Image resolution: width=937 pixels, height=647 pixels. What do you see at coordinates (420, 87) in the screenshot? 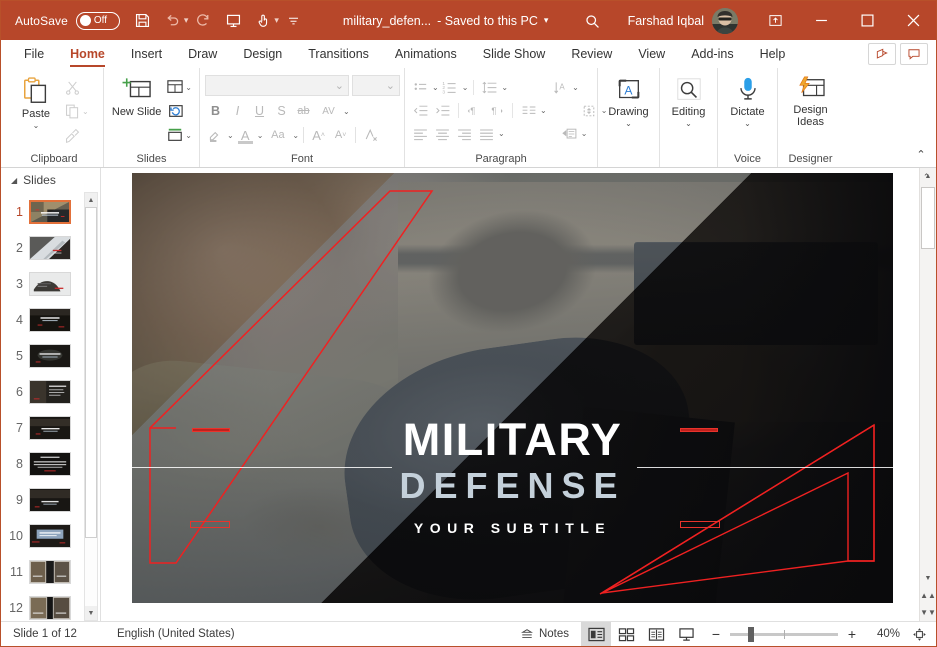
I see `bullets-icon` at bounding box center [420, 87].